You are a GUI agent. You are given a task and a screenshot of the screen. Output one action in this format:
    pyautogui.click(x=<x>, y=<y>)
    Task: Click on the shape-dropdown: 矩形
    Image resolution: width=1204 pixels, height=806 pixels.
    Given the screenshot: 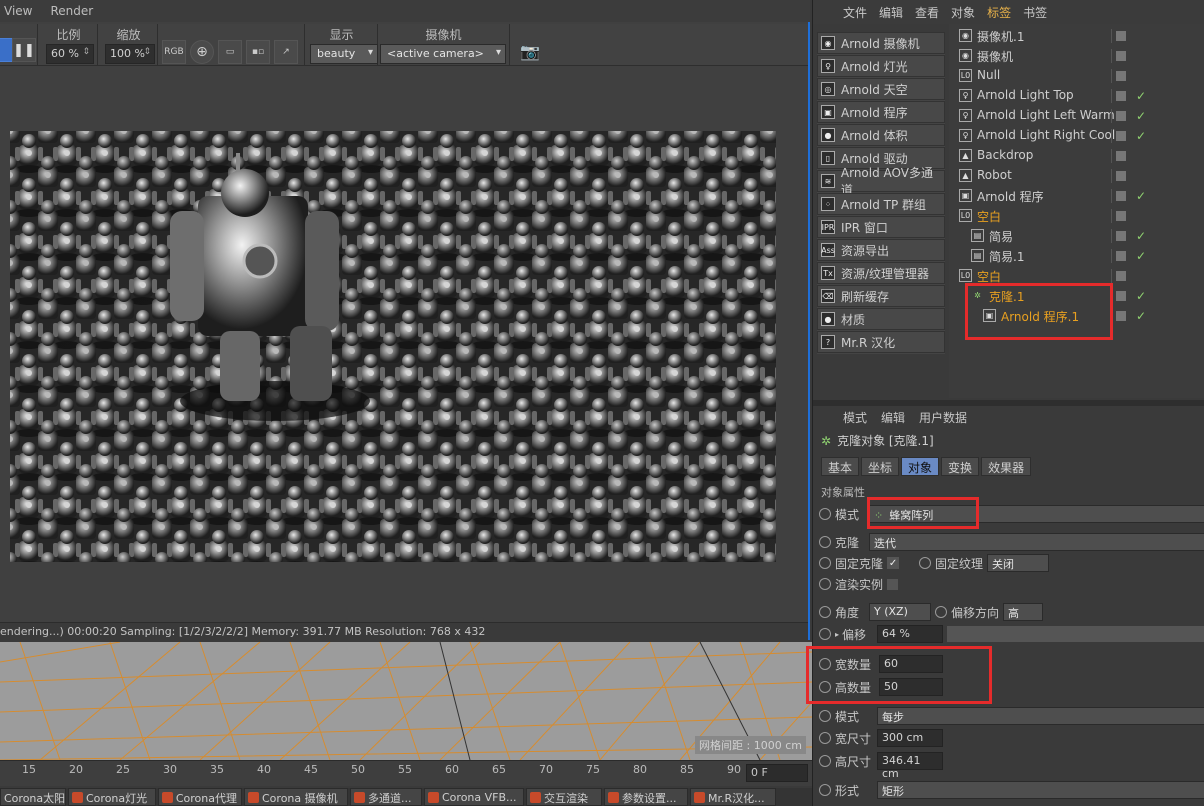 What is the action you would take?
    pyautogui.click(x=1040, y=790)
    